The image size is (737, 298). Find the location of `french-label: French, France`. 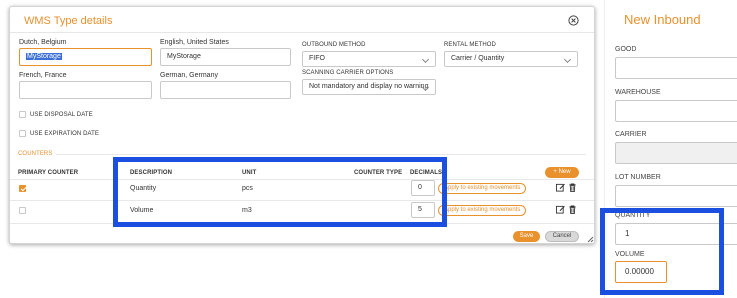

french-label: French, France is located at coordinates (43, 75).